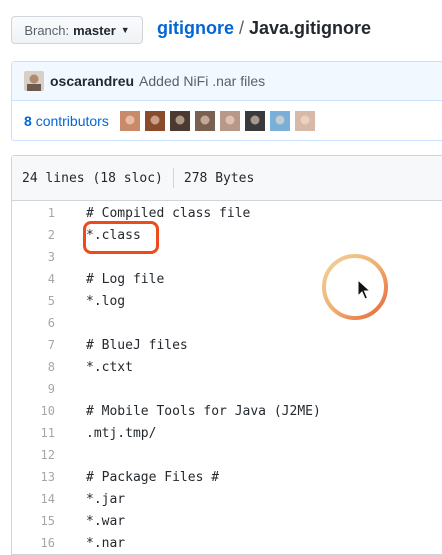 The width and height of the screenshot is (442, 555). What do you see at coordinates (227, 543) in the screenshot?
I see `code-line: 16 *.nar` at bounding box center [227, 543].